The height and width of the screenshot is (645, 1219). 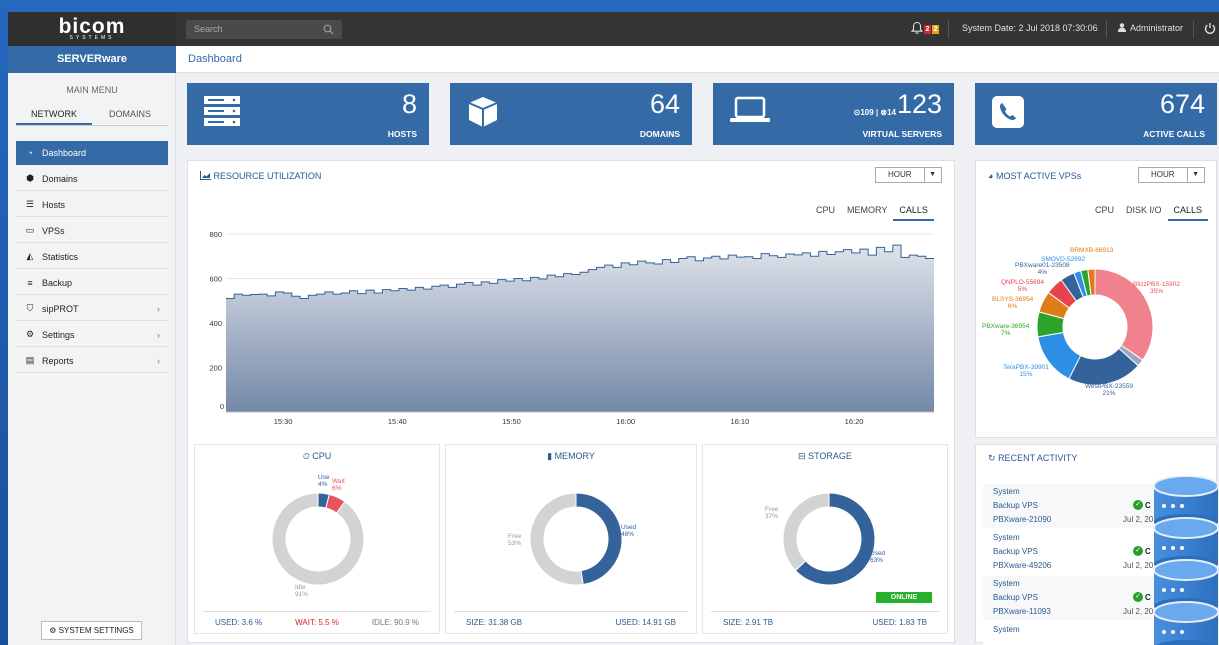 I want to click on bicom-logo: bicom SYSTEMS, so click(x=92, y=28).